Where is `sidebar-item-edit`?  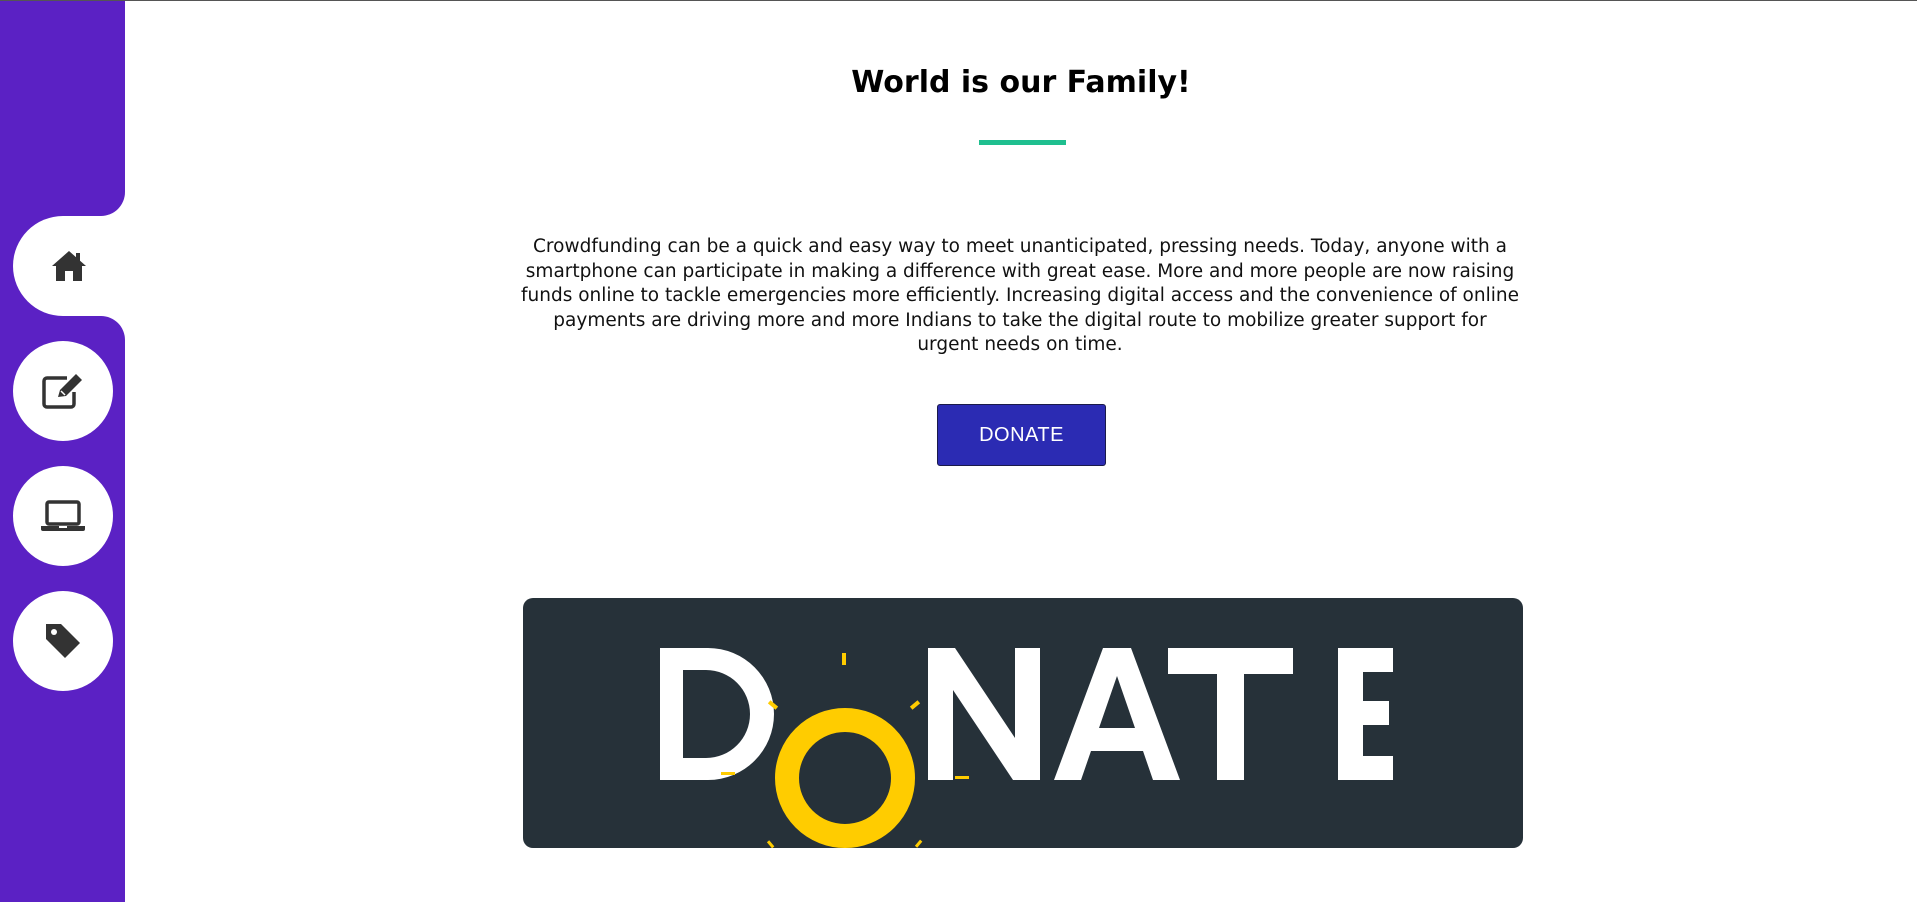
sidebar-item-edit is located at coordinates (63, 391).